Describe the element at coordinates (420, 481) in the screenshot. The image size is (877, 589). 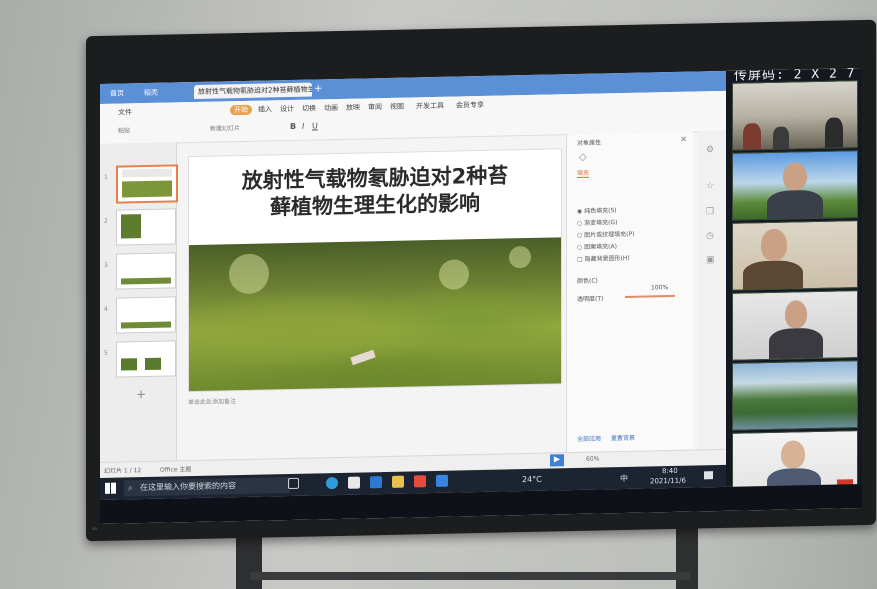
I see `wps-icon` at that location.